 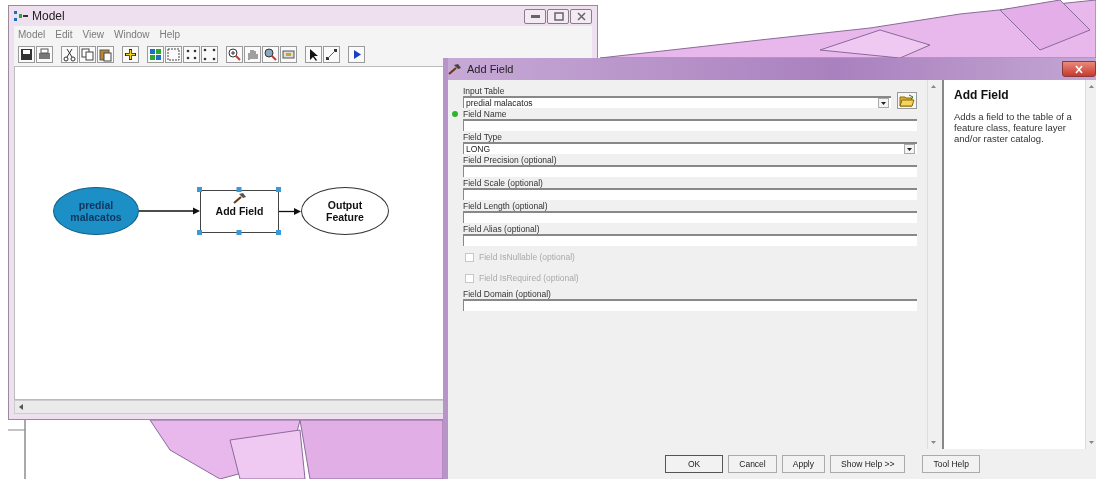 What do you see at coordinates (505, 206) in the screenshot?
I see `field-label: Field Length (optional)` at bounding box center [505, 206].